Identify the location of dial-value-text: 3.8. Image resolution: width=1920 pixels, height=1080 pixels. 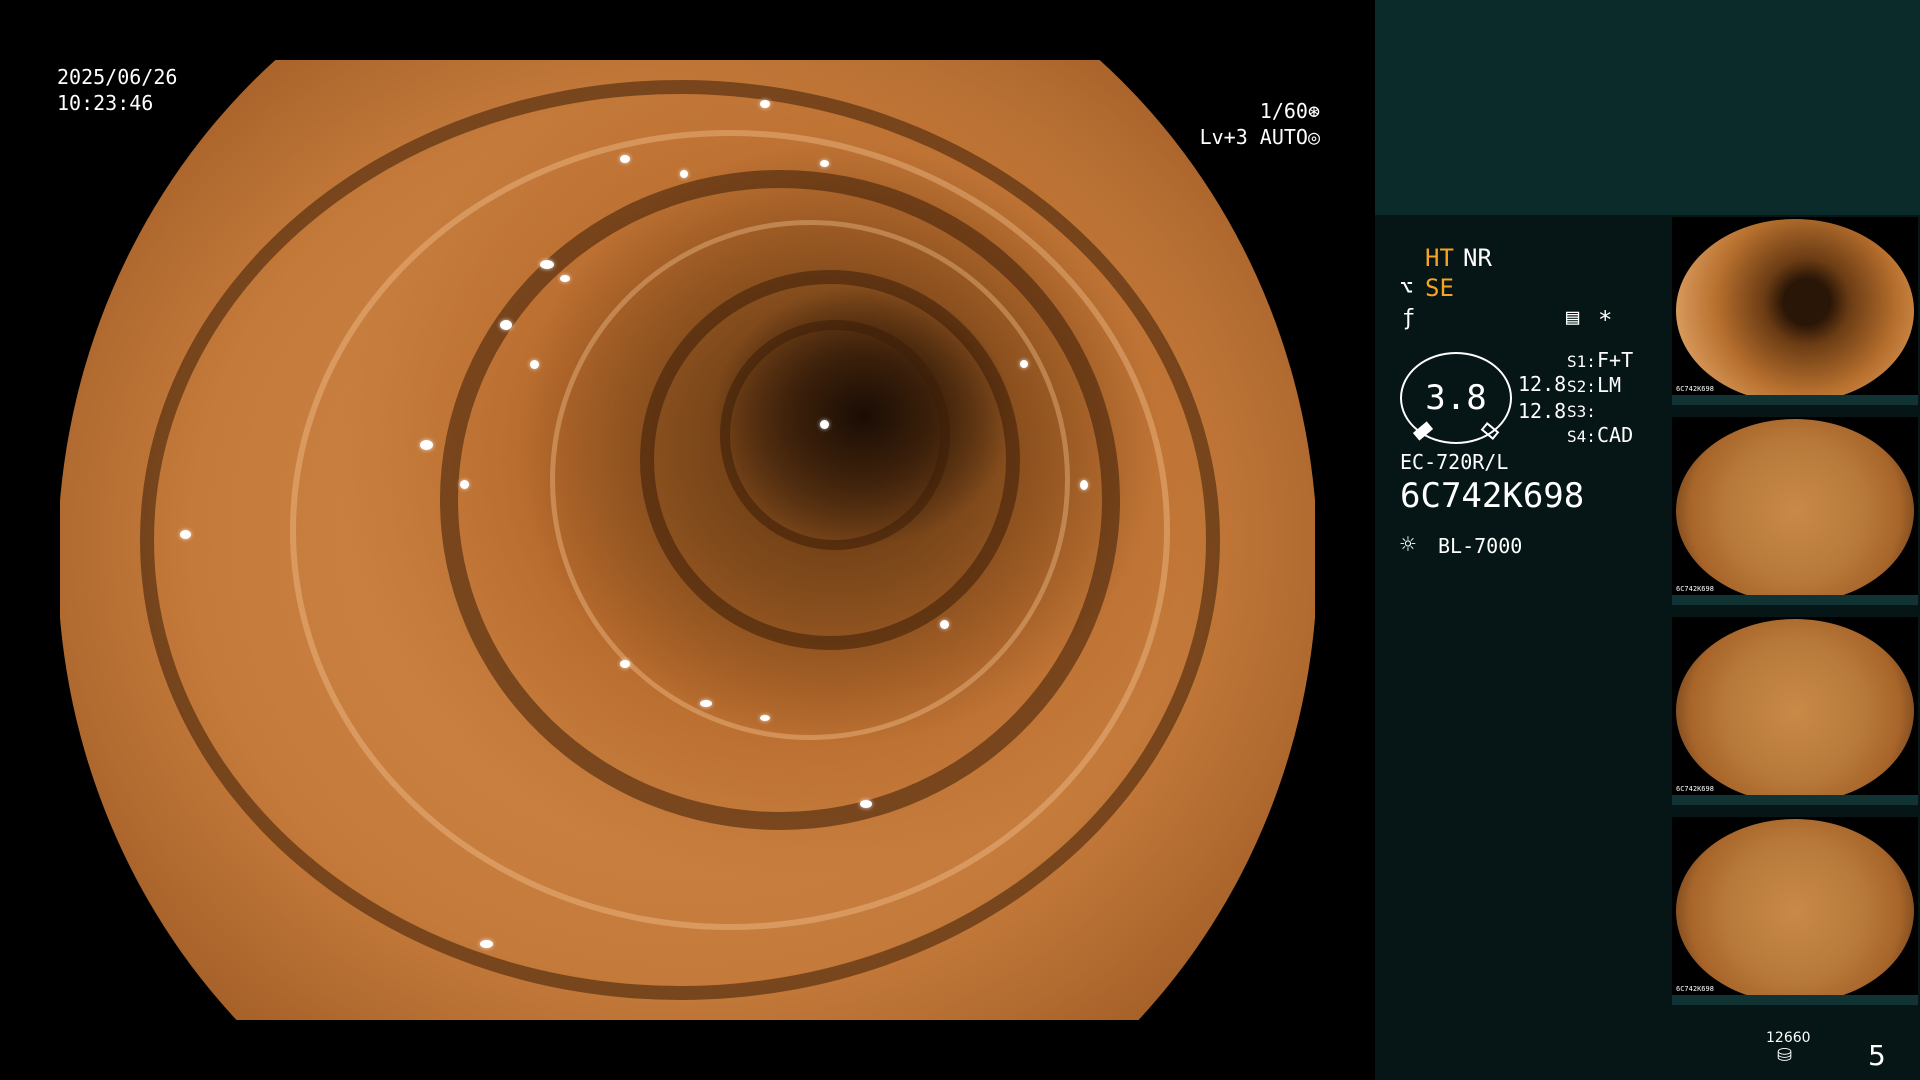
(1456, 398).